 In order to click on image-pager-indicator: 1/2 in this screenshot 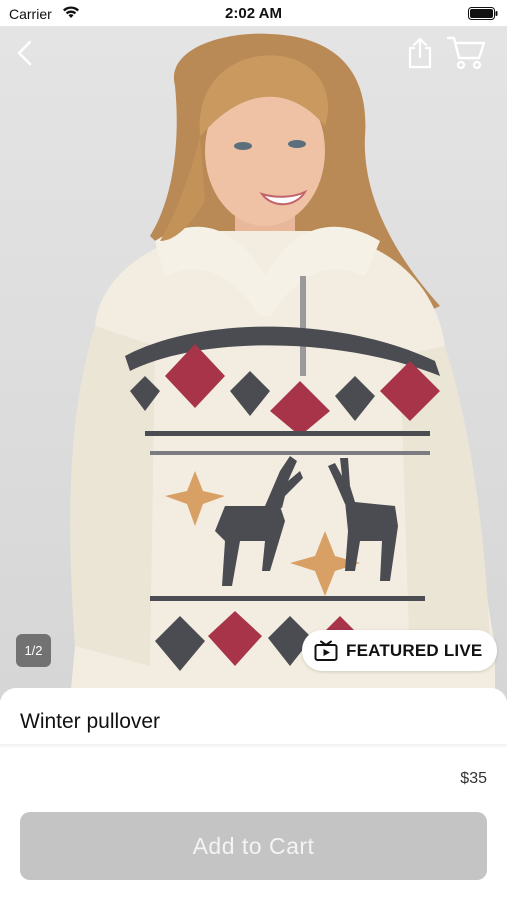, I will do `click(33, 650)`.